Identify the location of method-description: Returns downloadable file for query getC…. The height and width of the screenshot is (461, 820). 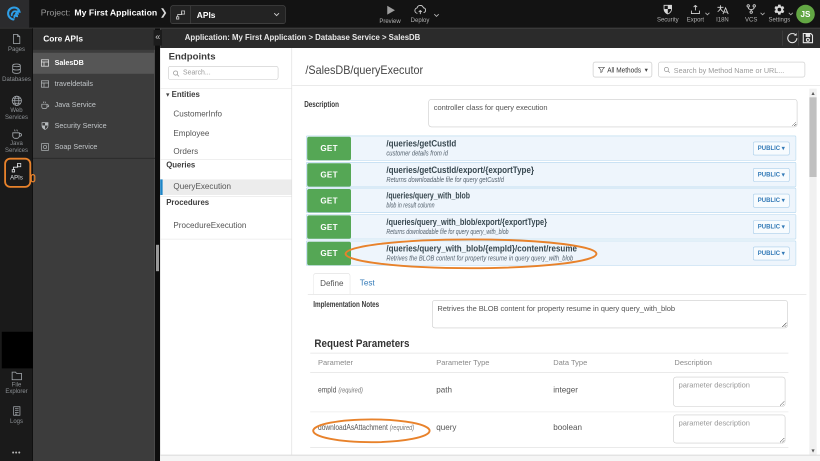
(445, 180).